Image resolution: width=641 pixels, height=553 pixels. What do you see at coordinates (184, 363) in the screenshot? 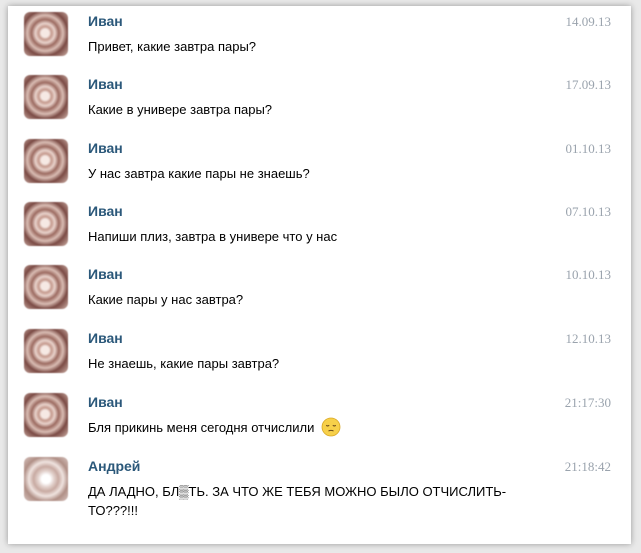
I see `message-text: Не знаешь, какие пары завтра?` at bounding box center [184, 363].